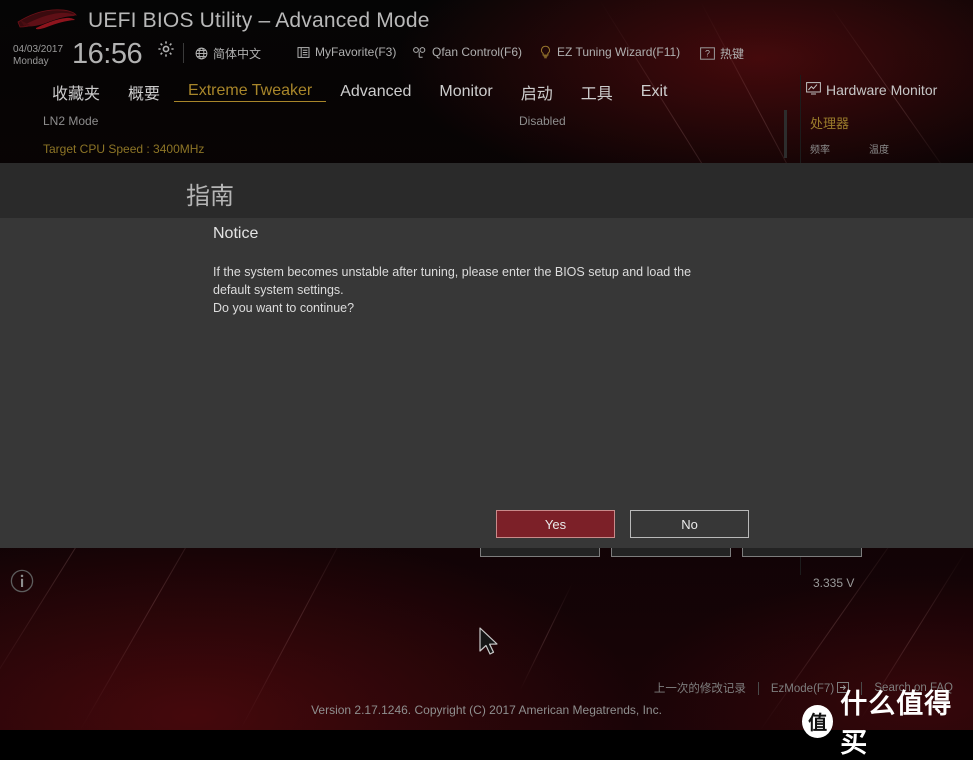 The height and width of the screenshot is (760, 973). I want to click on header-divider, so click(183, 53).